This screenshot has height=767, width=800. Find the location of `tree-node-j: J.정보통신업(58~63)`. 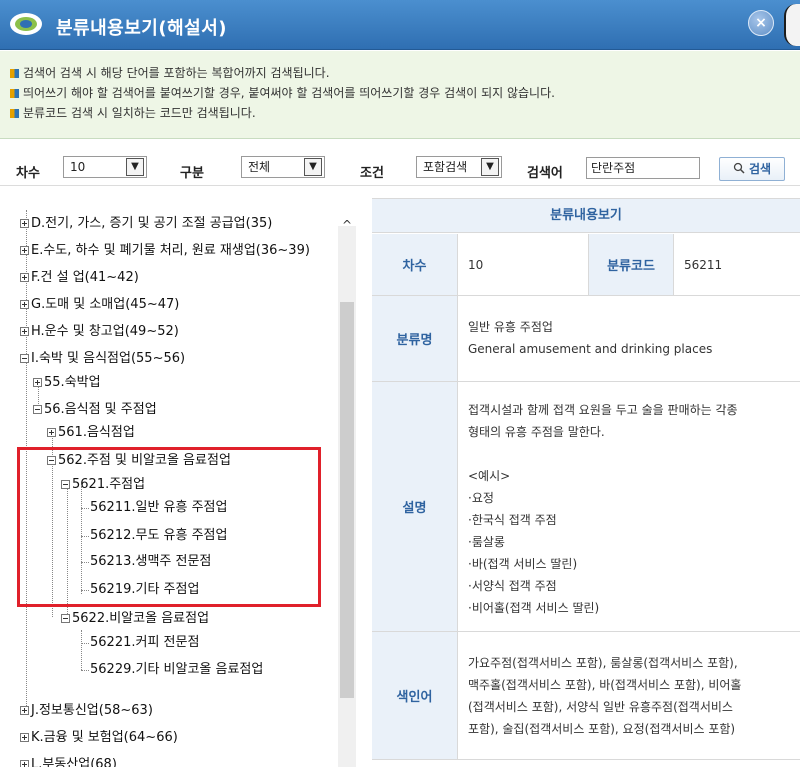

tree-node-j: J.정보통신업(58~63) is located at coordinates (86, 711).